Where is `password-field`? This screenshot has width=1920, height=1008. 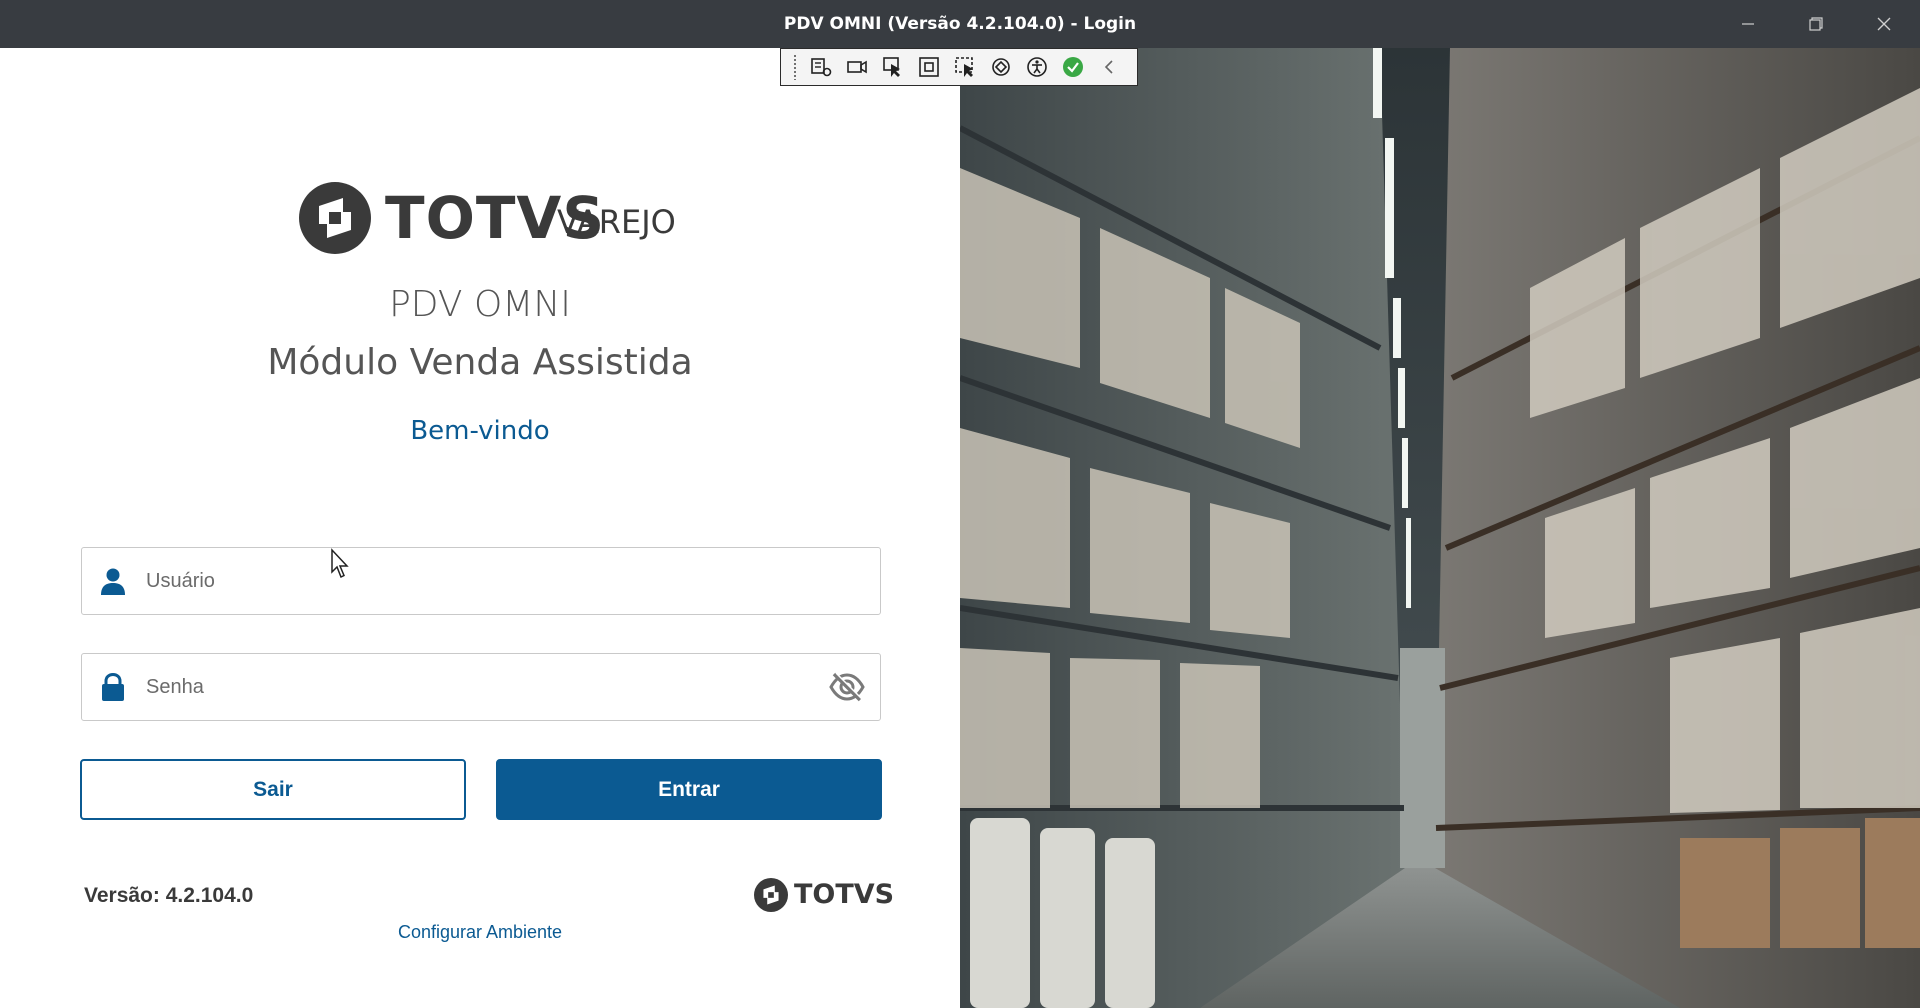 password-field is located at coordinates (481, 687).